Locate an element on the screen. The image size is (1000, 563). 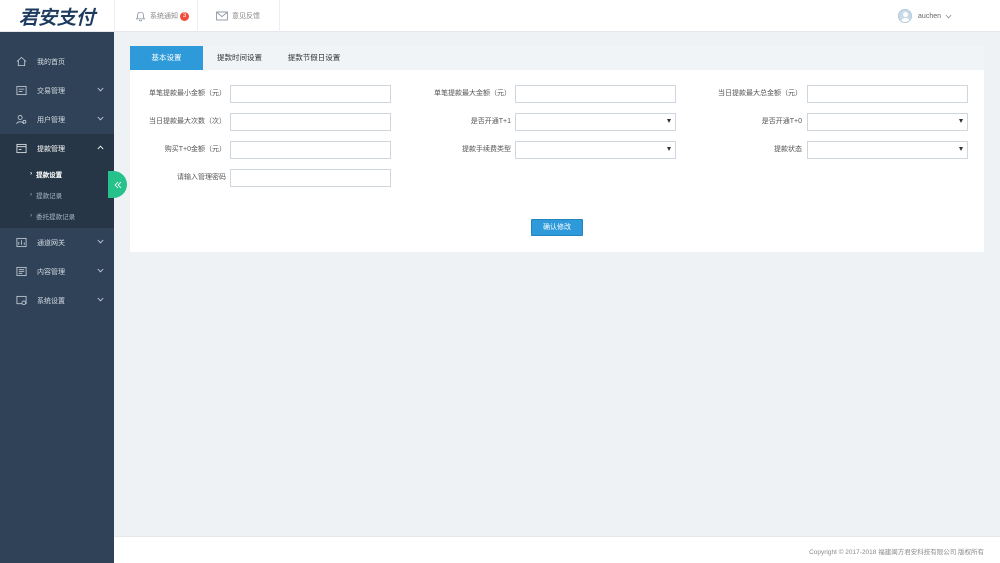
logo: 君安支付 is located at coordinates (57, 16).